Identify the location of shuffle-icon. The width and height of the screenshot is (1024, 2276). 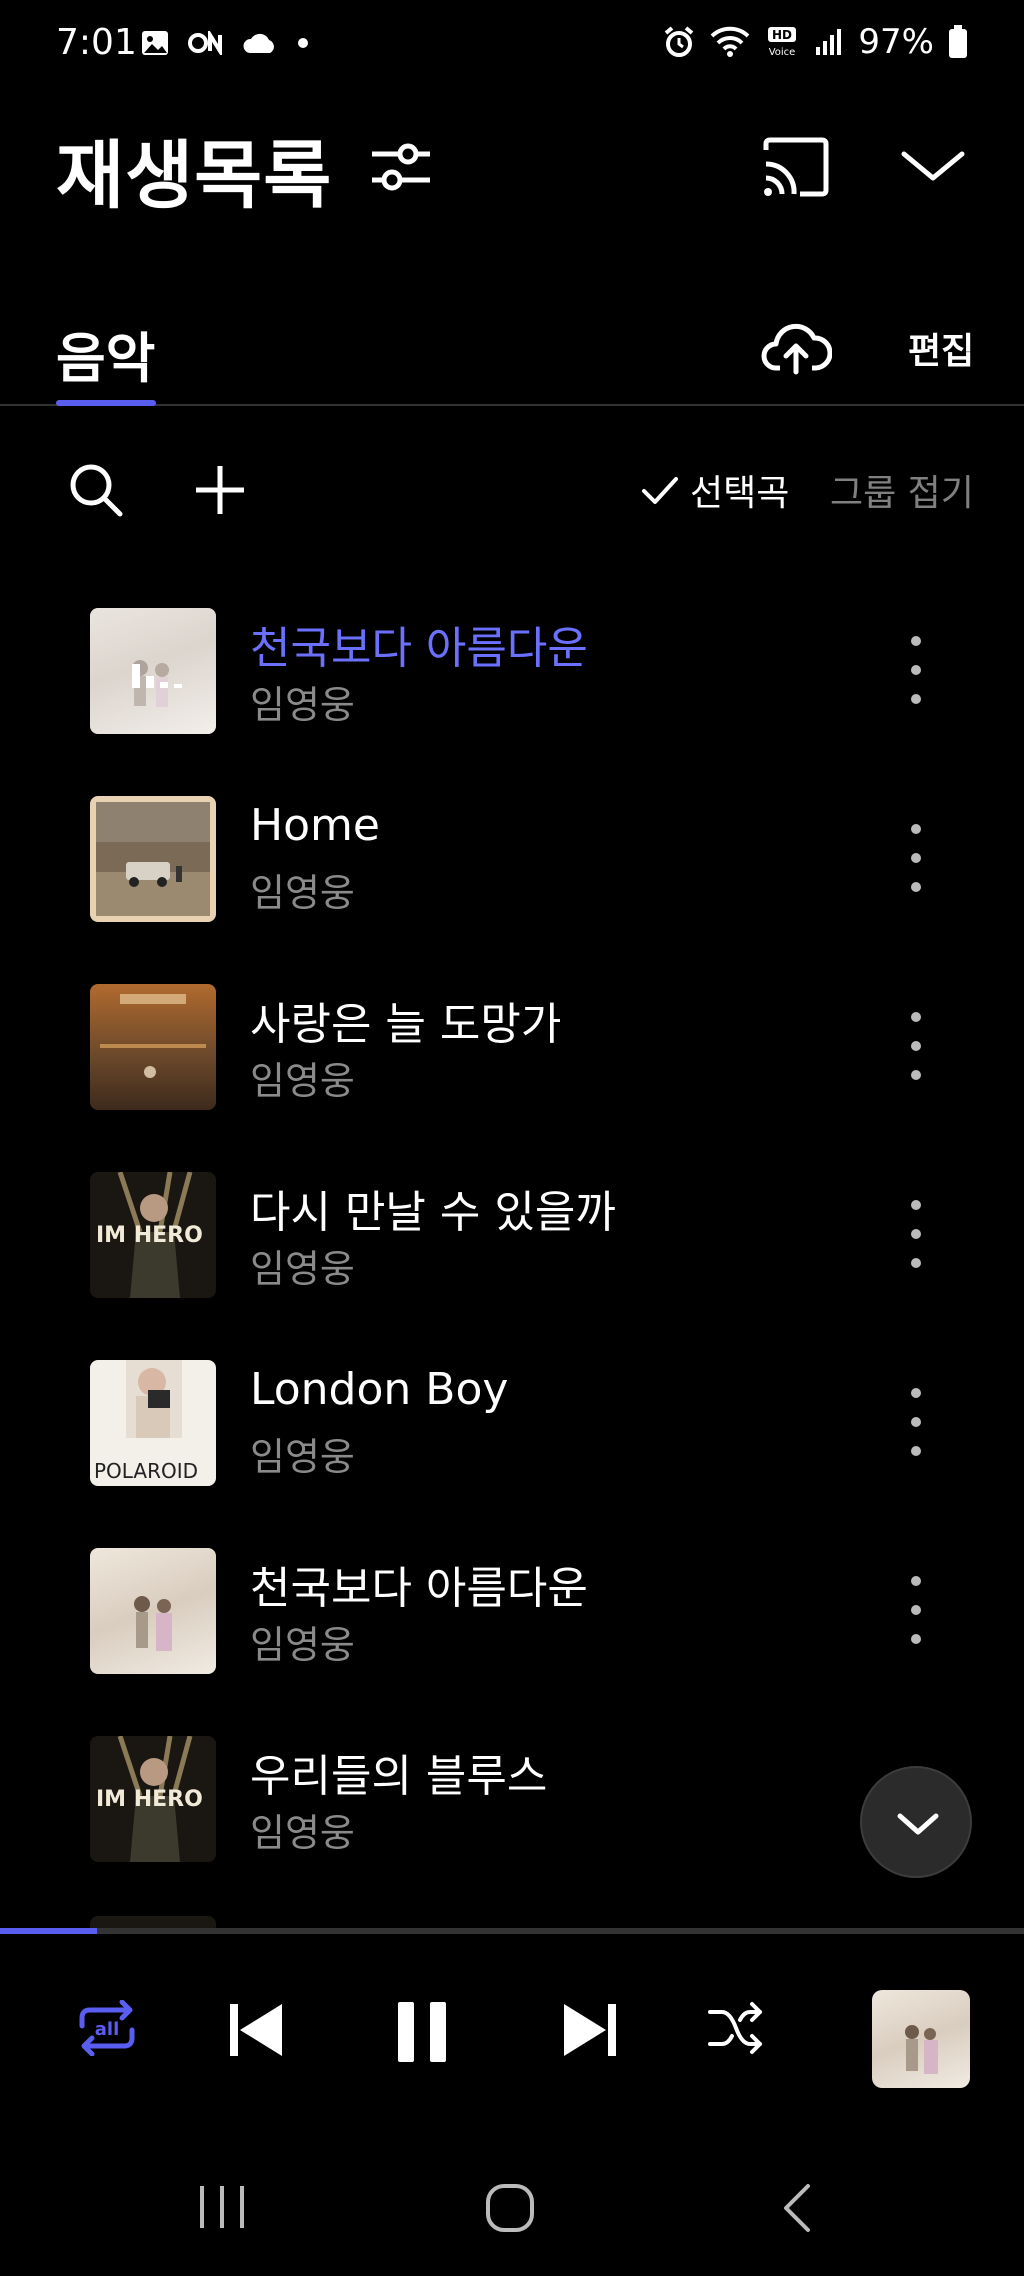
(736, 2028).